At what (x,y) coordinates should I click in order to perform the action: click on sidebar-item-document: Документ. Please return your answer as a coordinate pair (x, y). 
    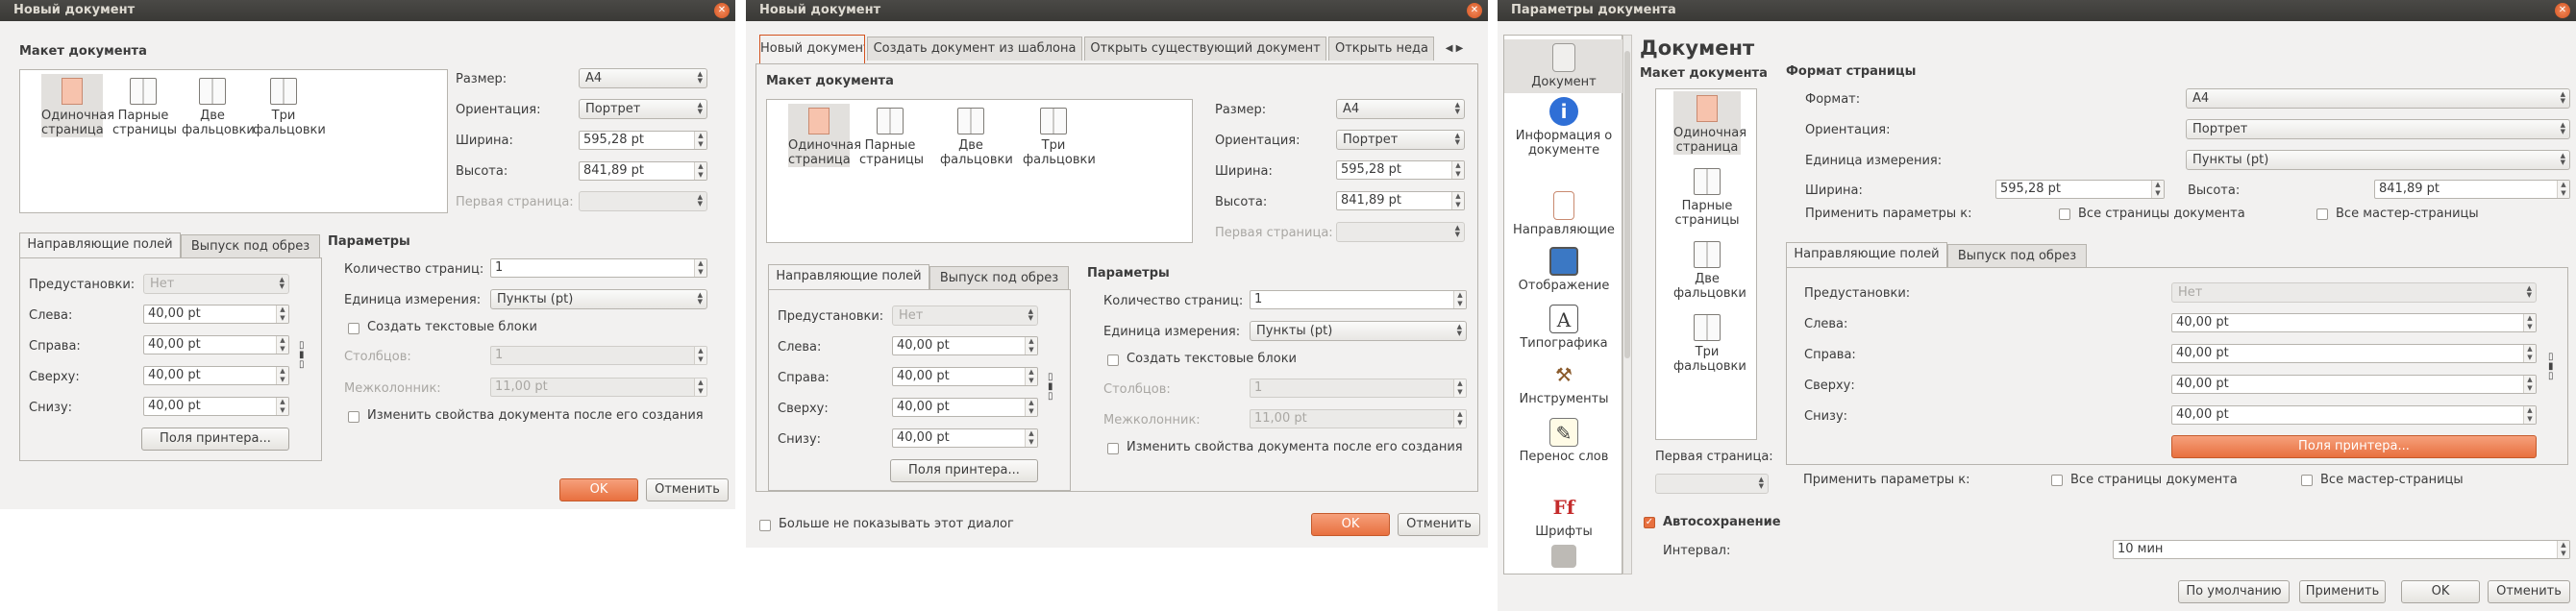
    Looking at the image, I should click on (1563, 66).